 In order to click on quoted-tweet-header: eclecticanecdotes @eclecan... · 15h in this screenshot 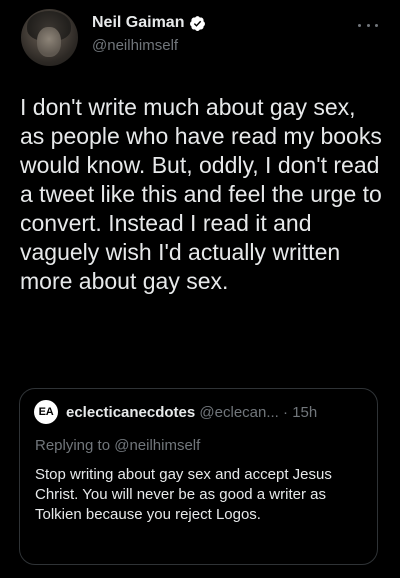, I will do `click(191, 412)`.